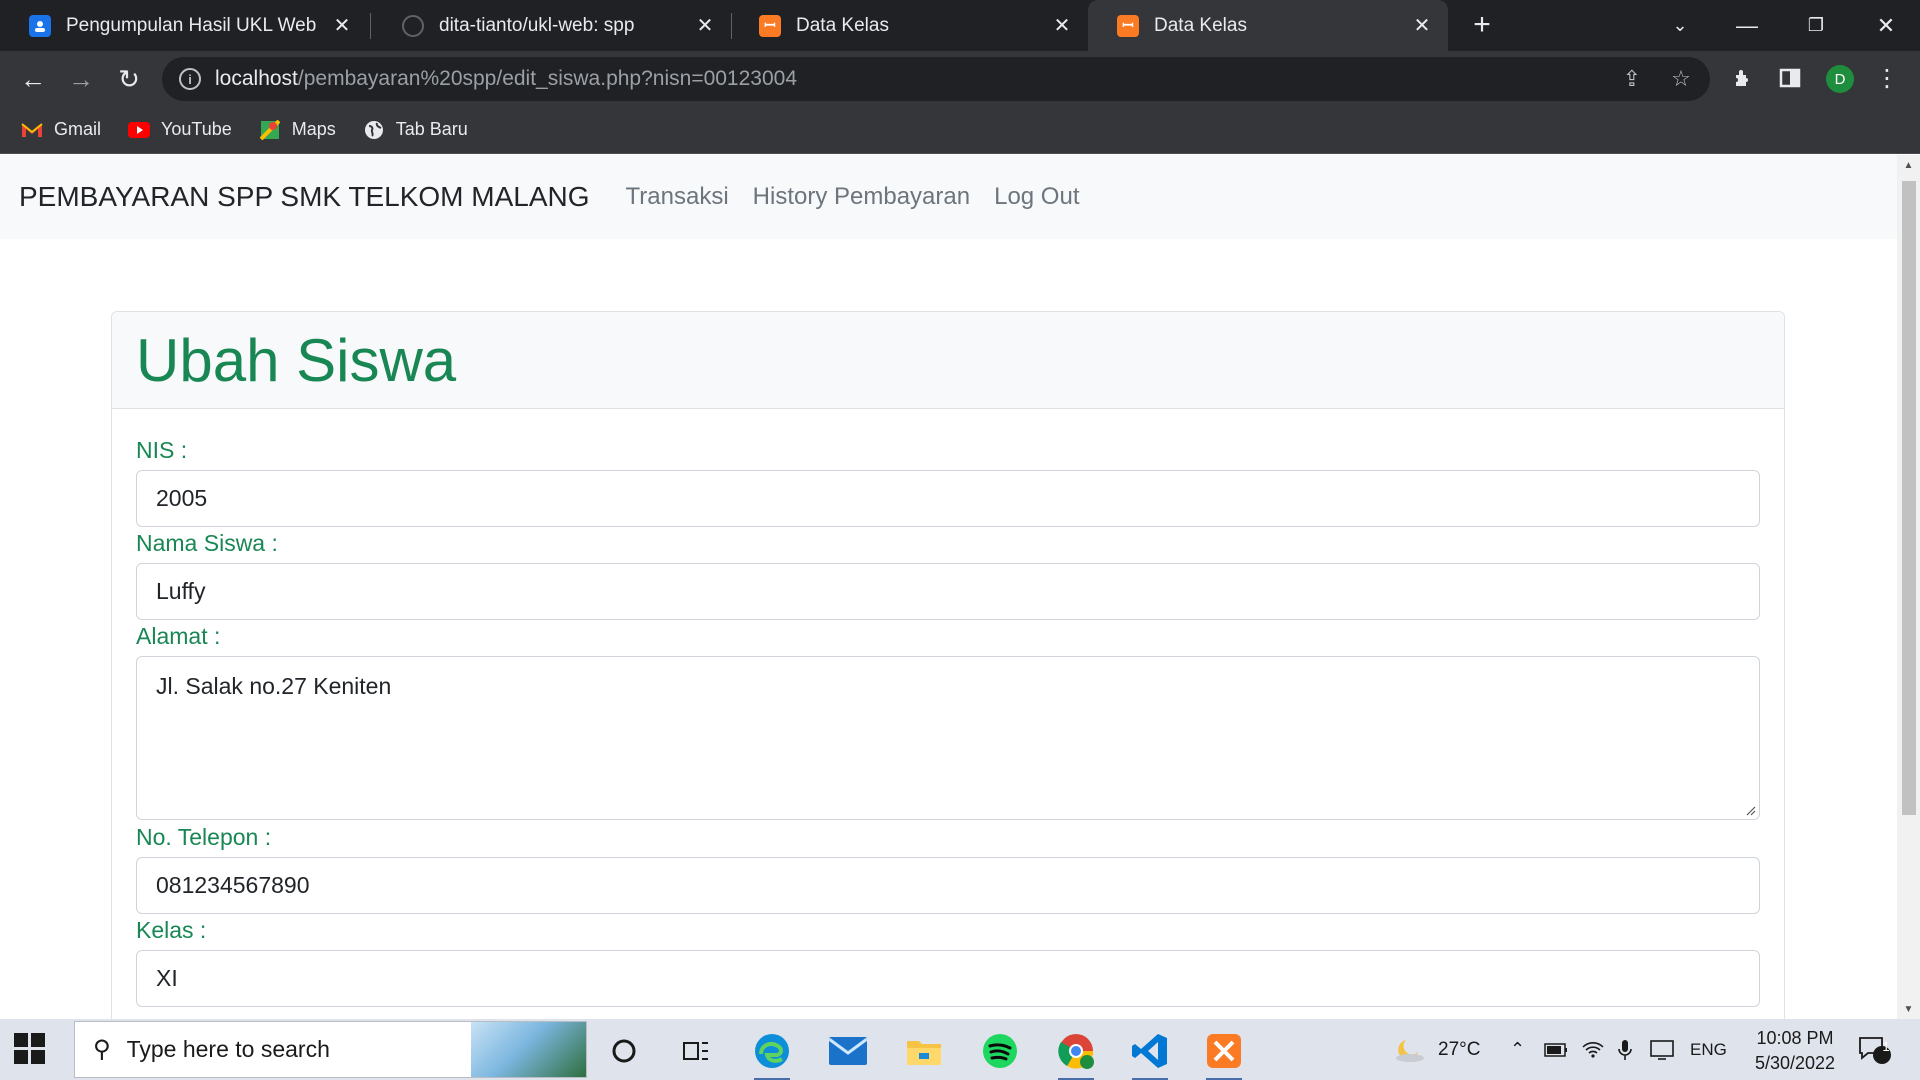 Image resolution: width=1920 pixels, height=1080 pixels. Describe the element at coordinates (1875, 1049) in the screenshot. I see `notification-center: 1` at that location.